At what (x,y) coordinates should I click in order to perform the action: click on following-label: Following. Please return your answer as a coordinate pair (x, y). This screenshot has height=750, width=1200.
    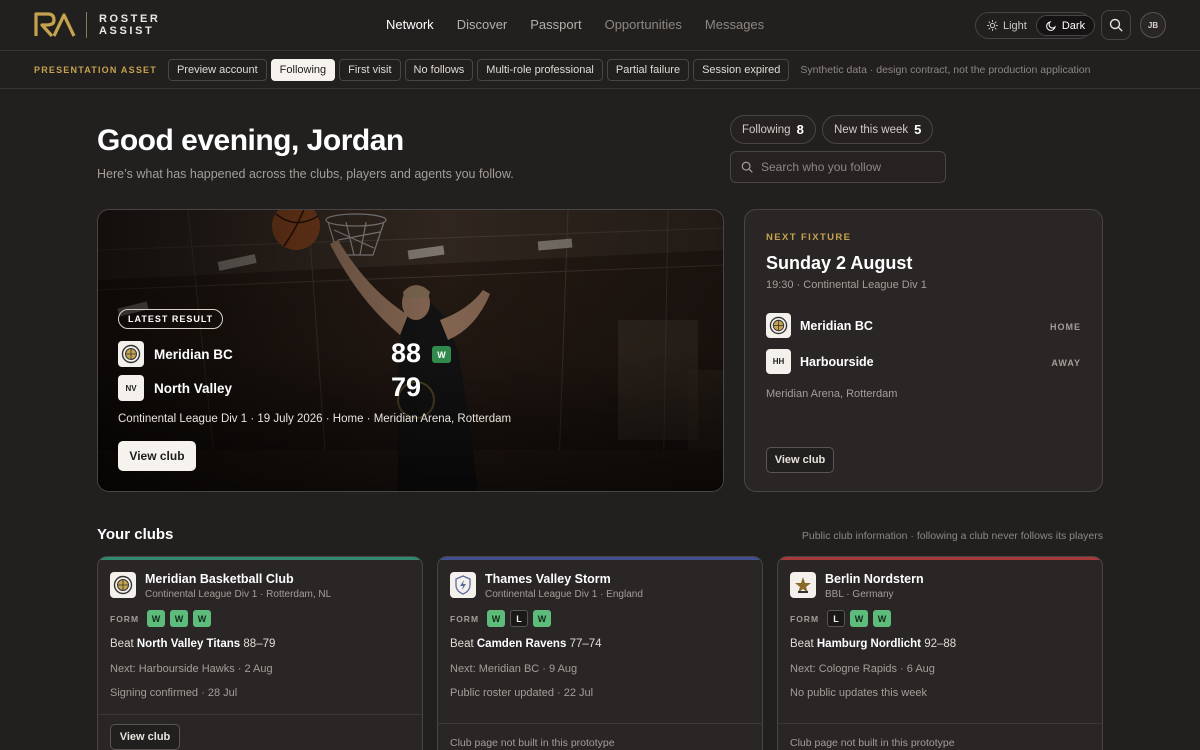
    Looking at the image, I should click on (766, 129).